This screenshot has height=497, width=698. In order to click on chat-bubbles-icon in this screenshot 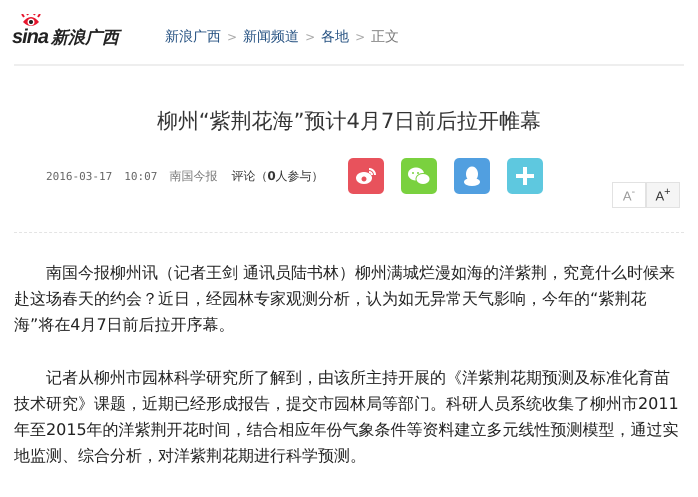, I will do `click(418, 176)`.